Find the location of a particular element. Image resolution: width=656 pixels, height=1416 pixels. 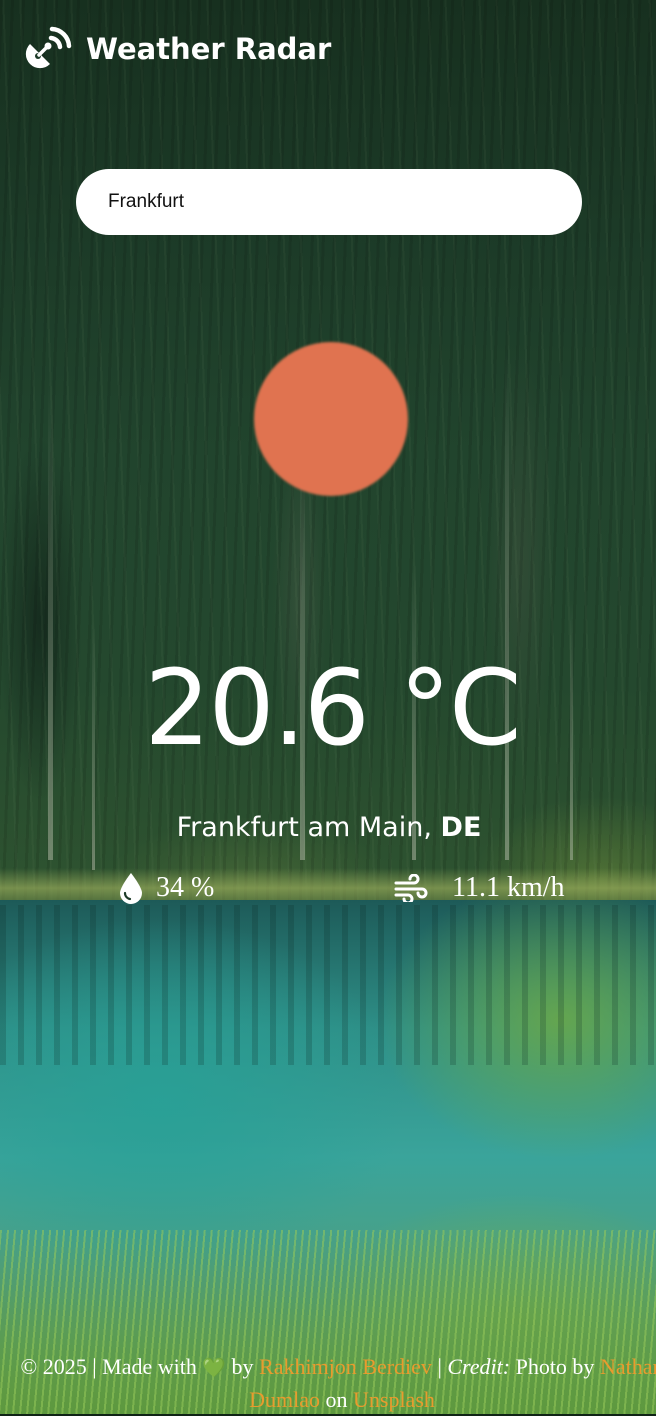

satellite-dish-icon is located at coordinates (48, 47).